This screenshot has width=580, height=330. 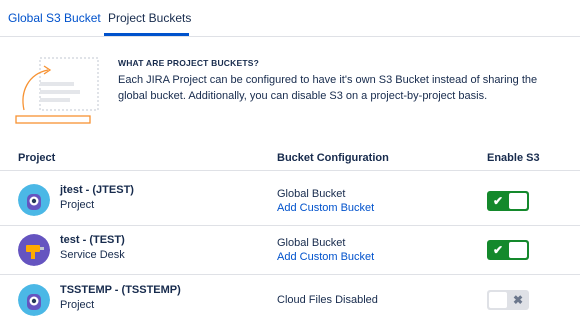 What do you see at coordinates (37, 158) in the screenshot?
I see `column-header-project: Project` at bounding box center [37, 158].